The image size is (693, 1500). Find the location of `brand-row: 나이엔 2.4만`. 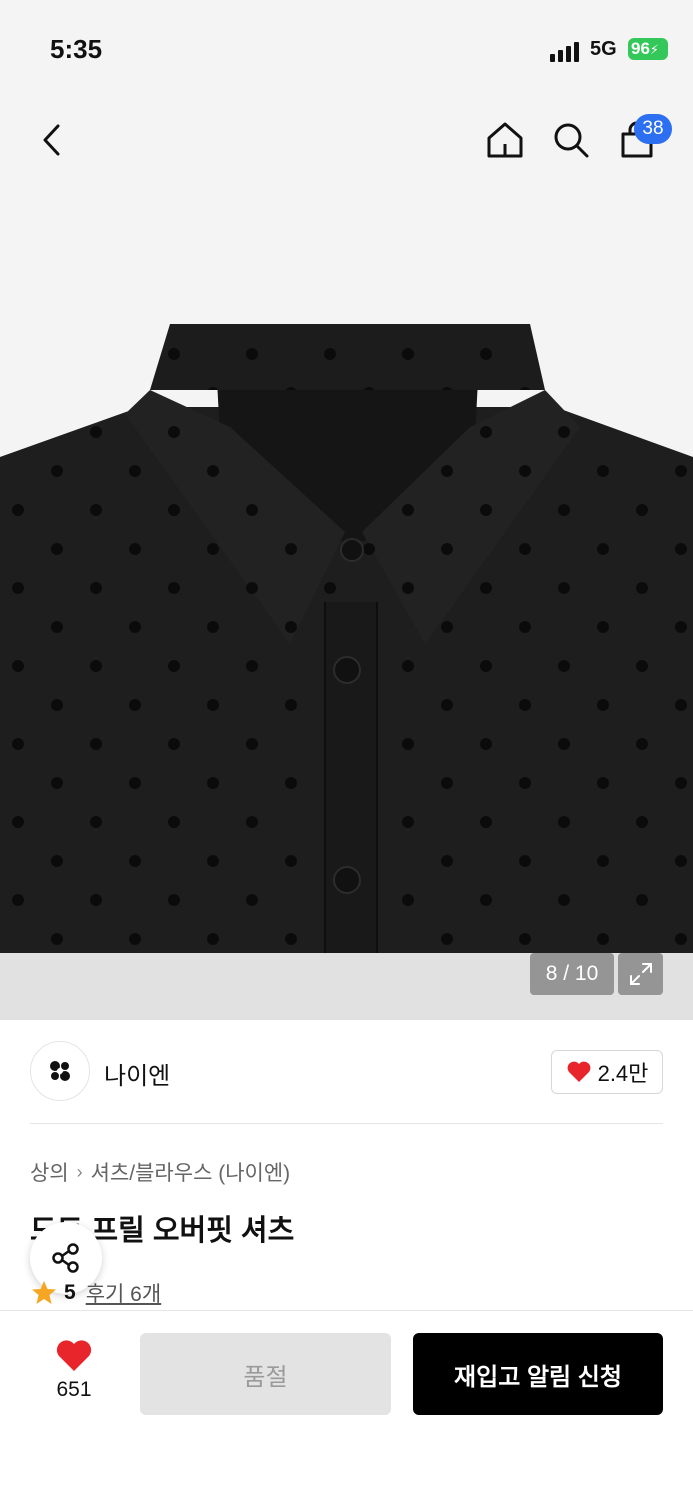

brand-row: 나이엔 2.4만 is located at coordinates (346, 1071).